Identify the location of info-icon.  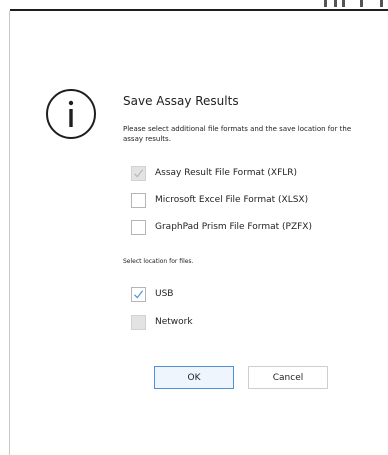
(71, 114).